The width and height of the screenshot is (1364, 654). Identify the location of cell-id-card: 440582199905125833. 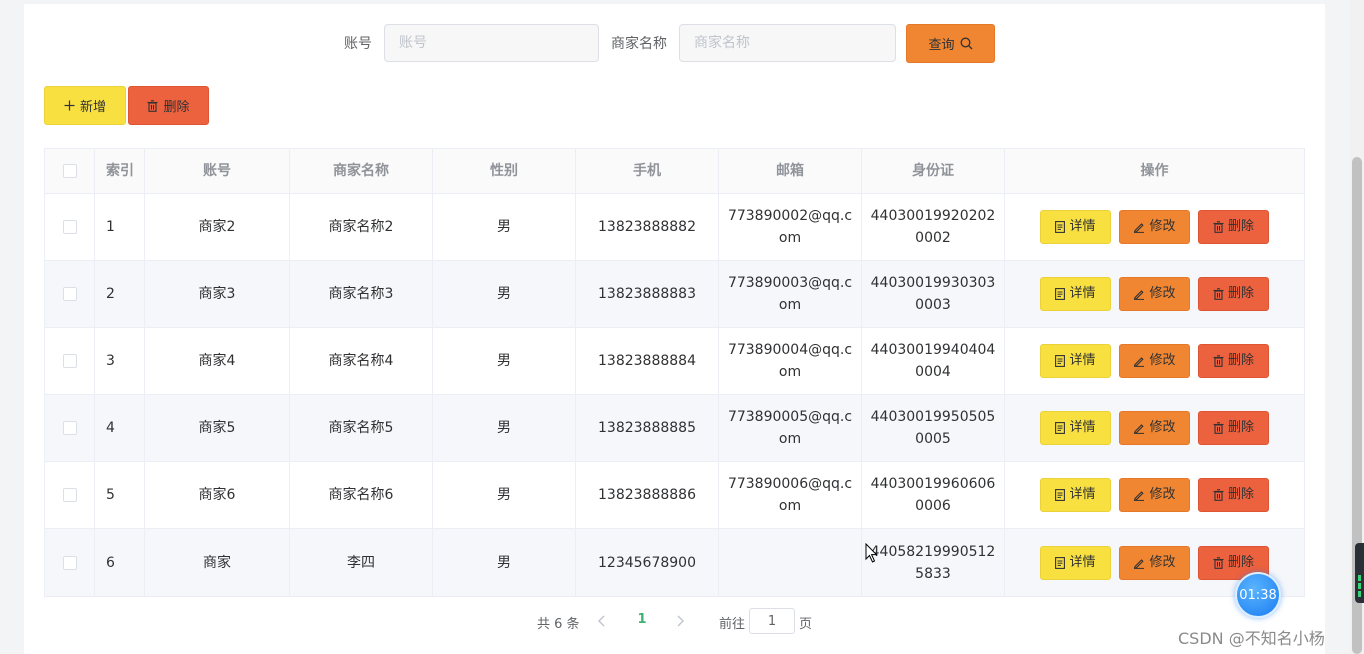
(933, 562).